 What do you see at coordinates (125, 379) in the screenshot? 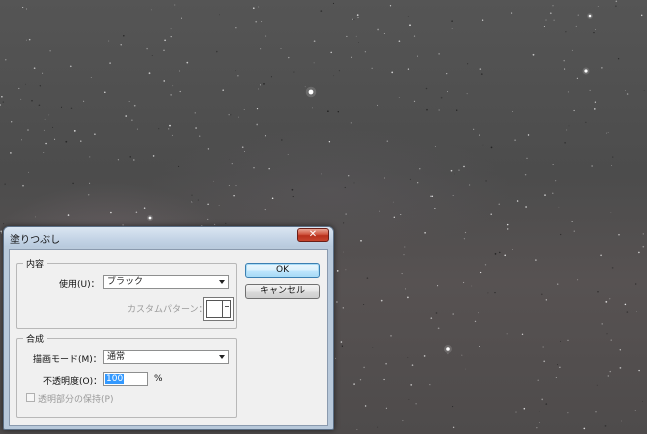
I see `opacity-input: 100` at bounding box center [125, 379].